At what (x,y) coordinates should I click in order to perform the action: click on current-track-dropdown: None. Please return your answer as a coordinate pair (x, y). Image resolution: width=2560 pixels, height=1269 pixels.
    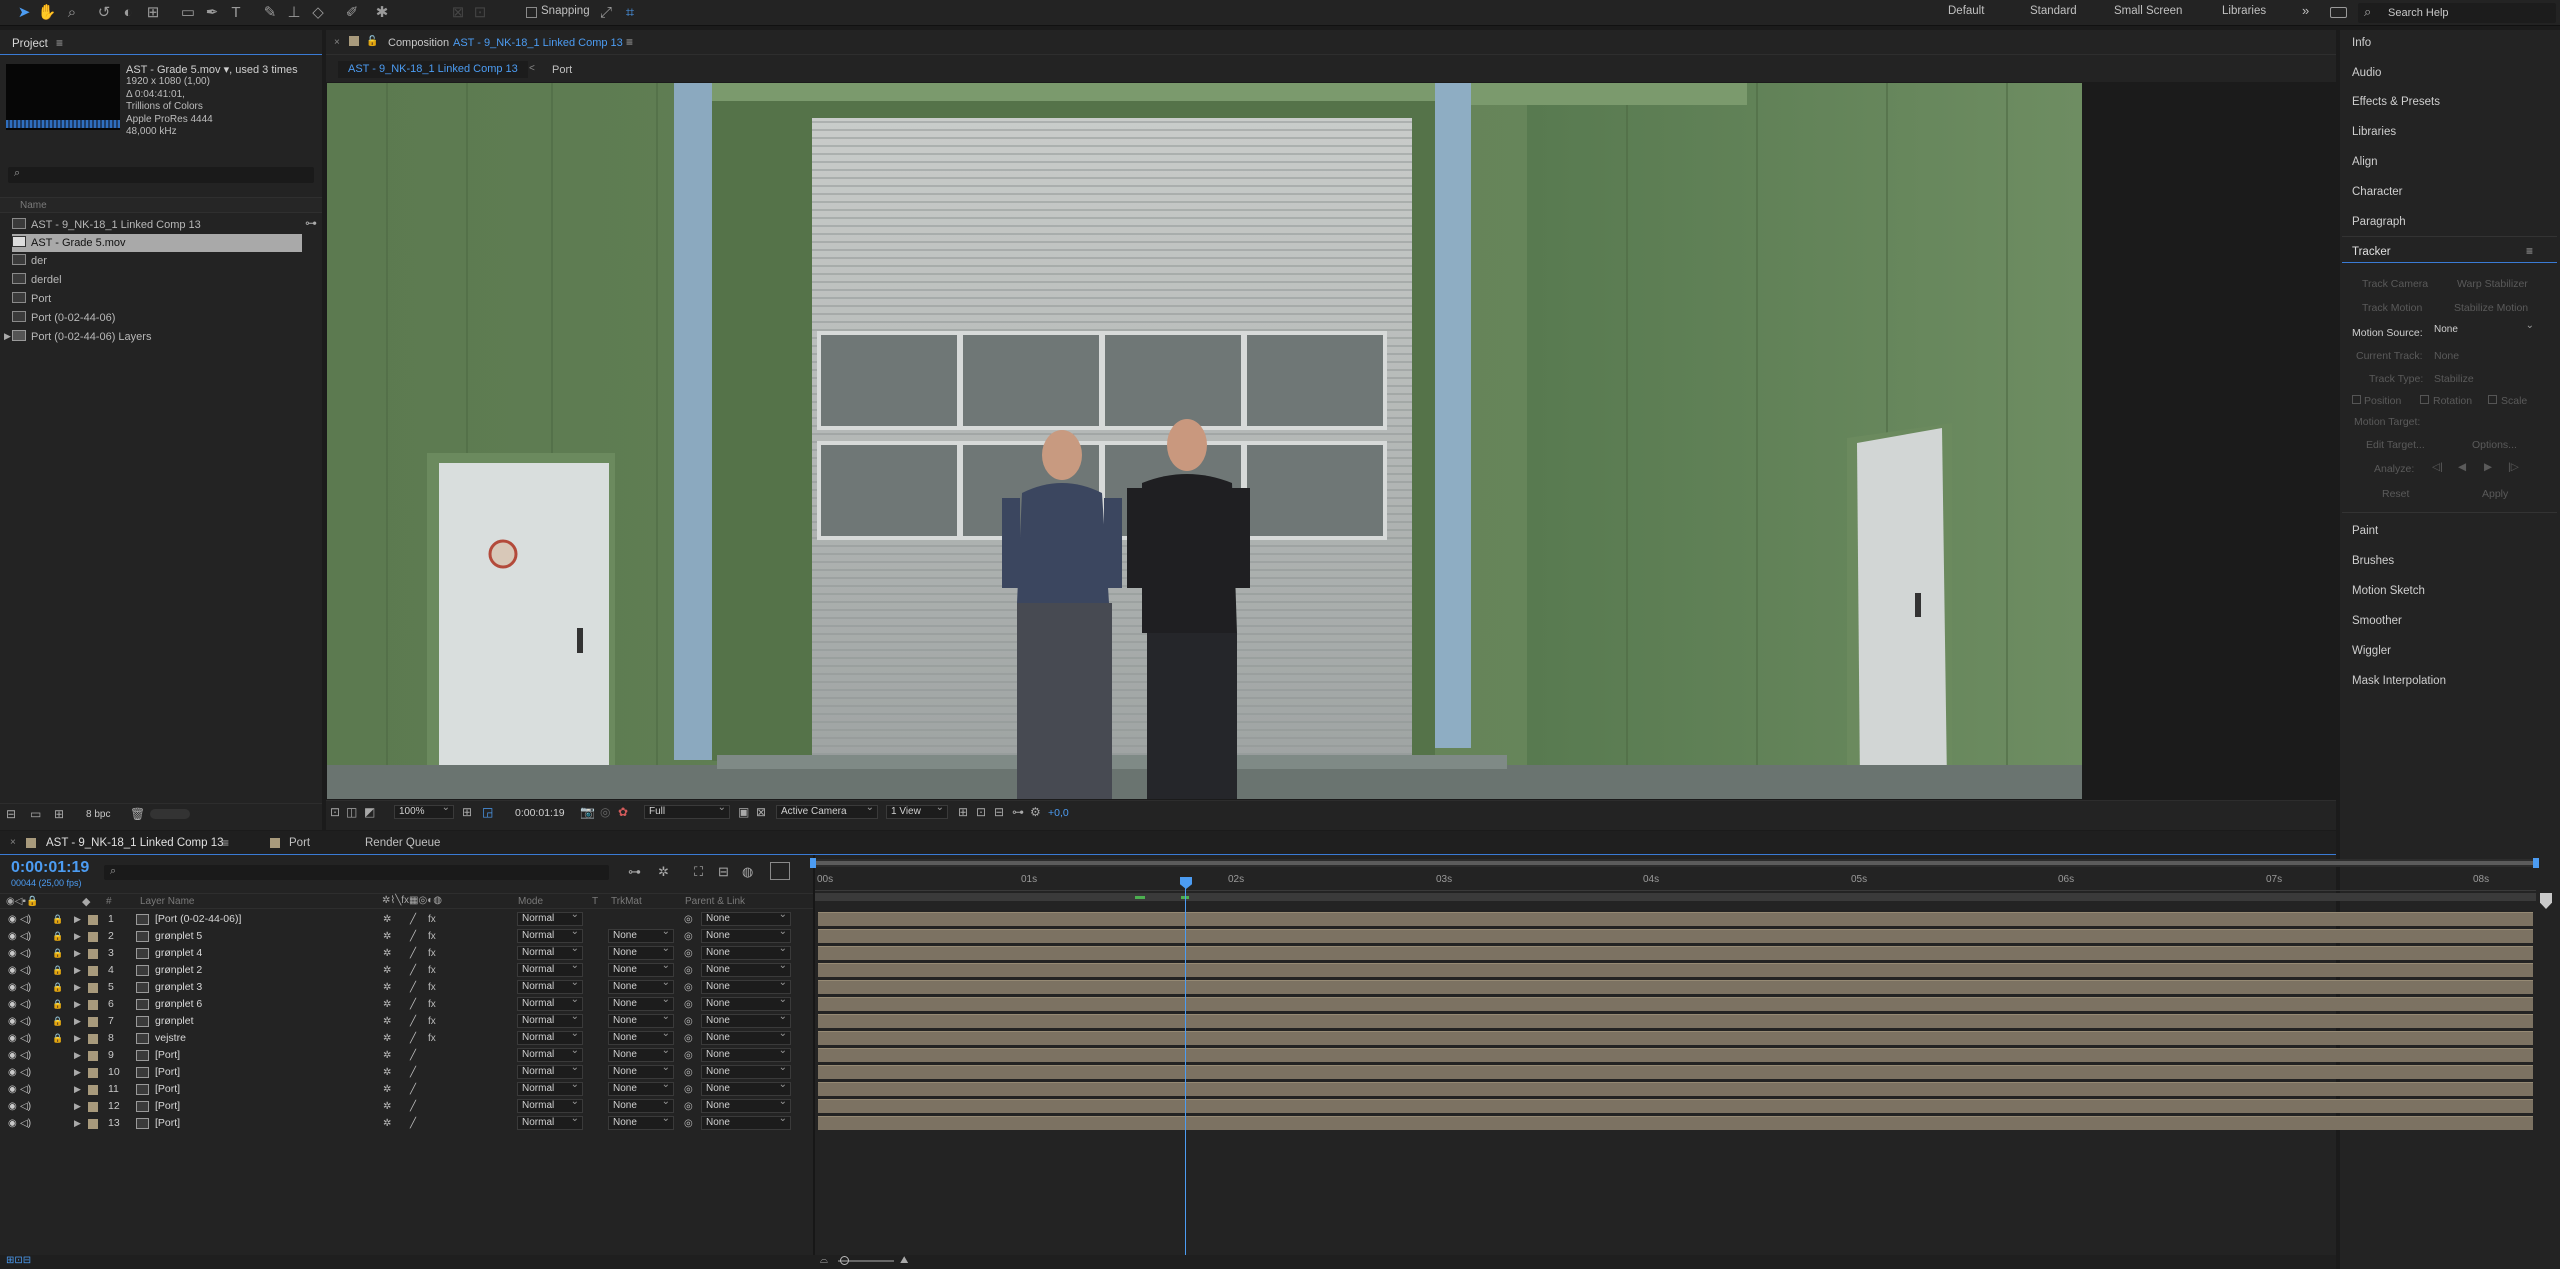
    Looking at the image, I should click on (2446, 356).